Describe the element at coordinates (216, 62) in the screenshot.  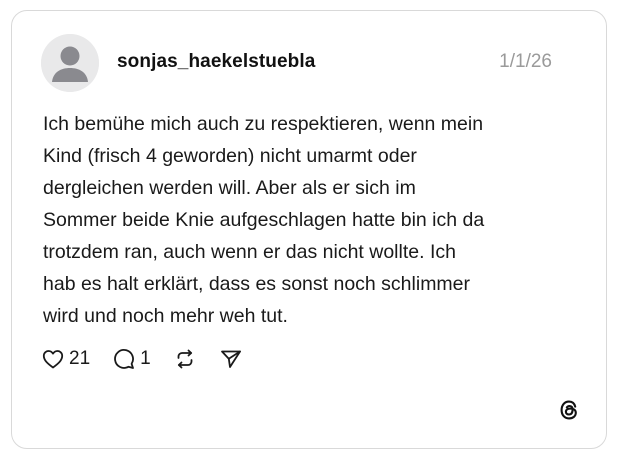
I see `post-username: sonjas_haekelstuebla` at that location.